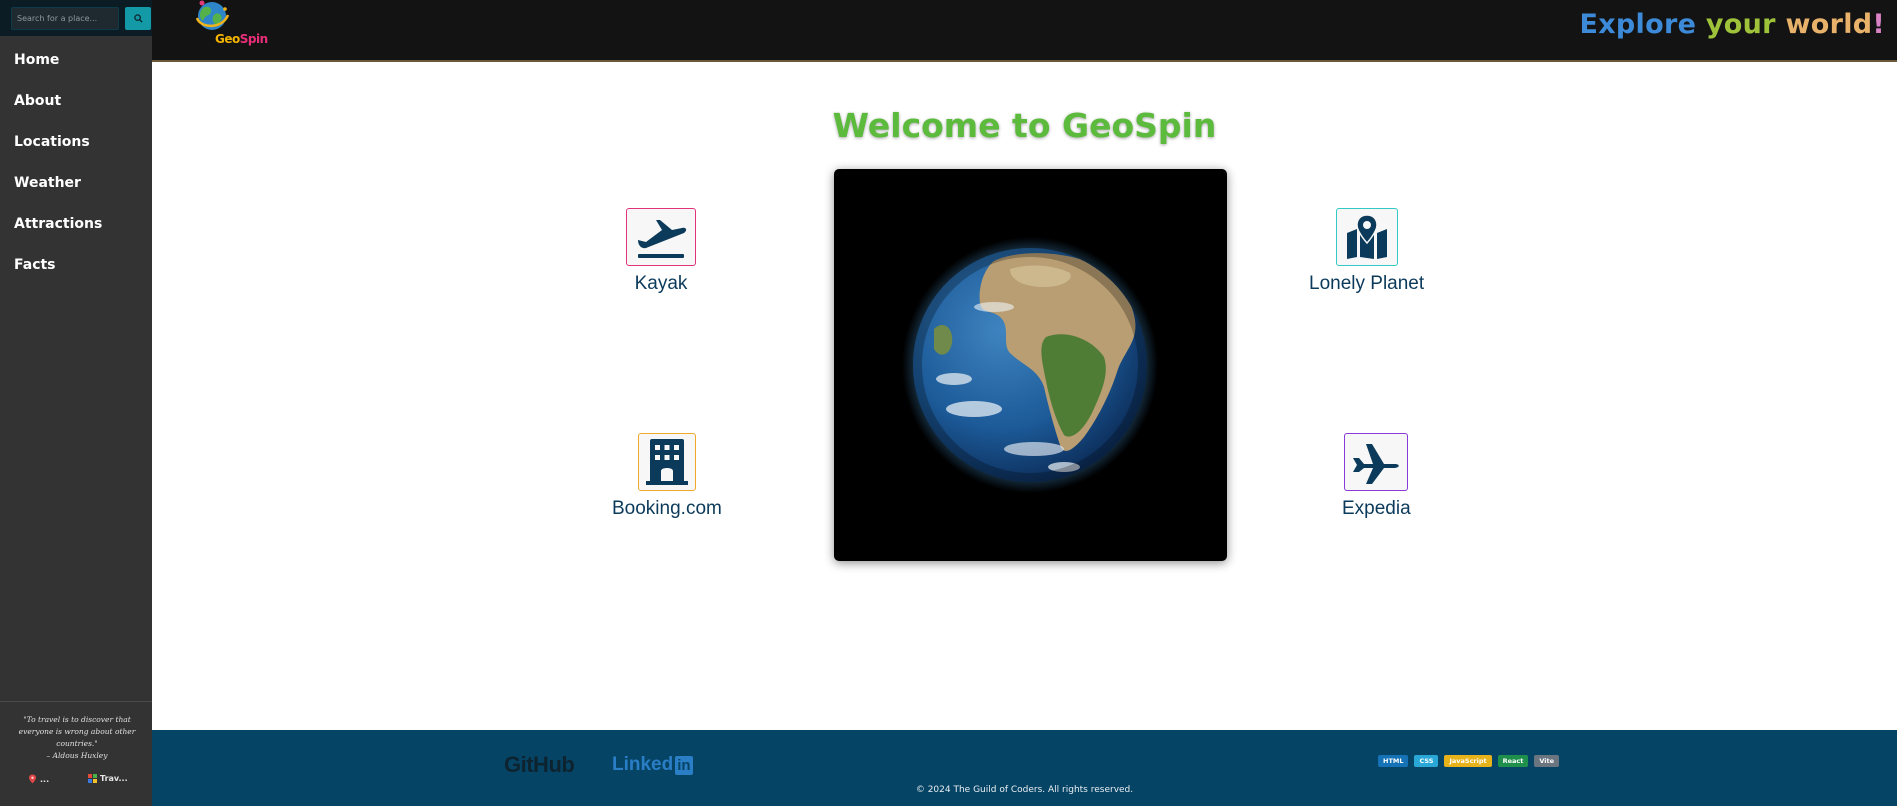 This screenshot has width=1897, height=806. I want to click on header-tagline: Explore your world!, so click(1732, 24).